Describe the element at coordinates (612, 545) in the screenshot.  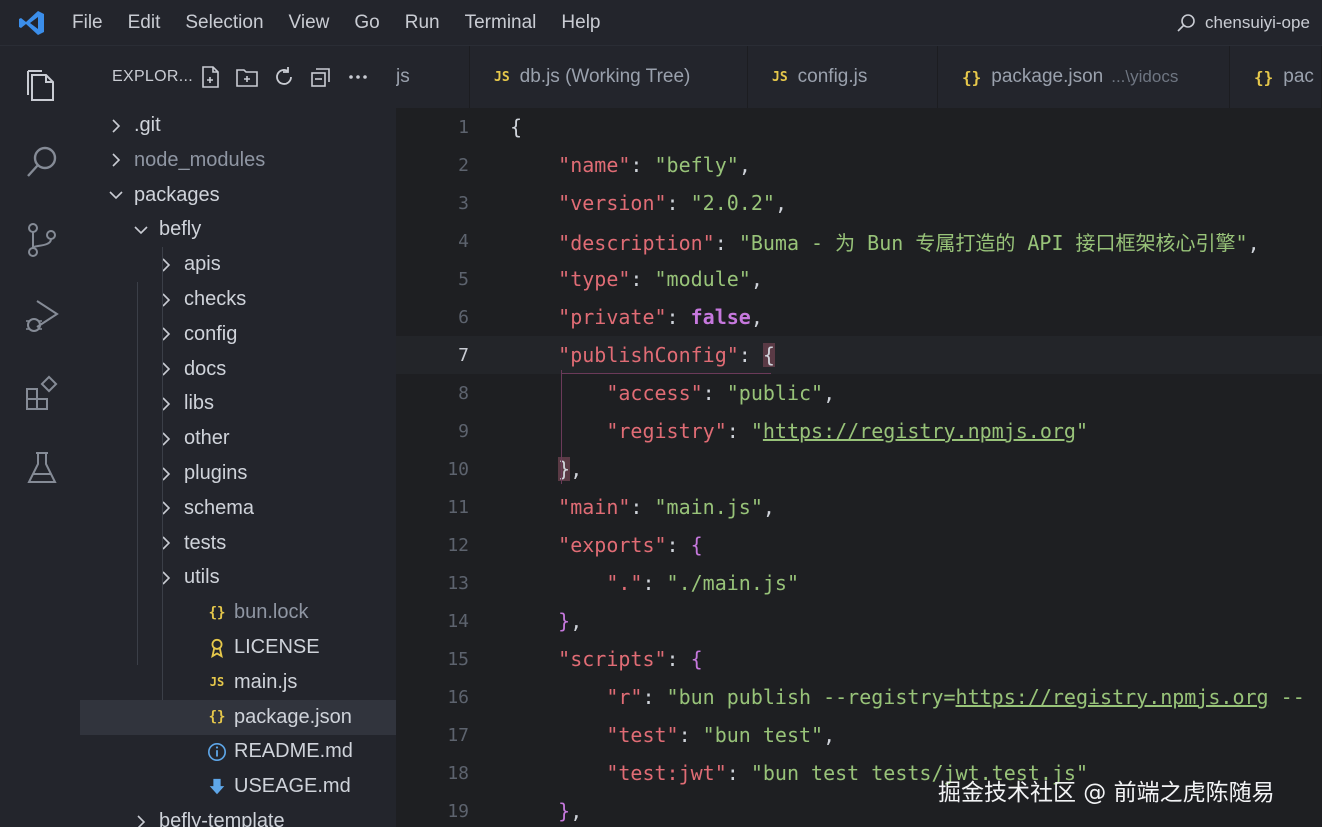
I see `code-token: "exports"` at that location.